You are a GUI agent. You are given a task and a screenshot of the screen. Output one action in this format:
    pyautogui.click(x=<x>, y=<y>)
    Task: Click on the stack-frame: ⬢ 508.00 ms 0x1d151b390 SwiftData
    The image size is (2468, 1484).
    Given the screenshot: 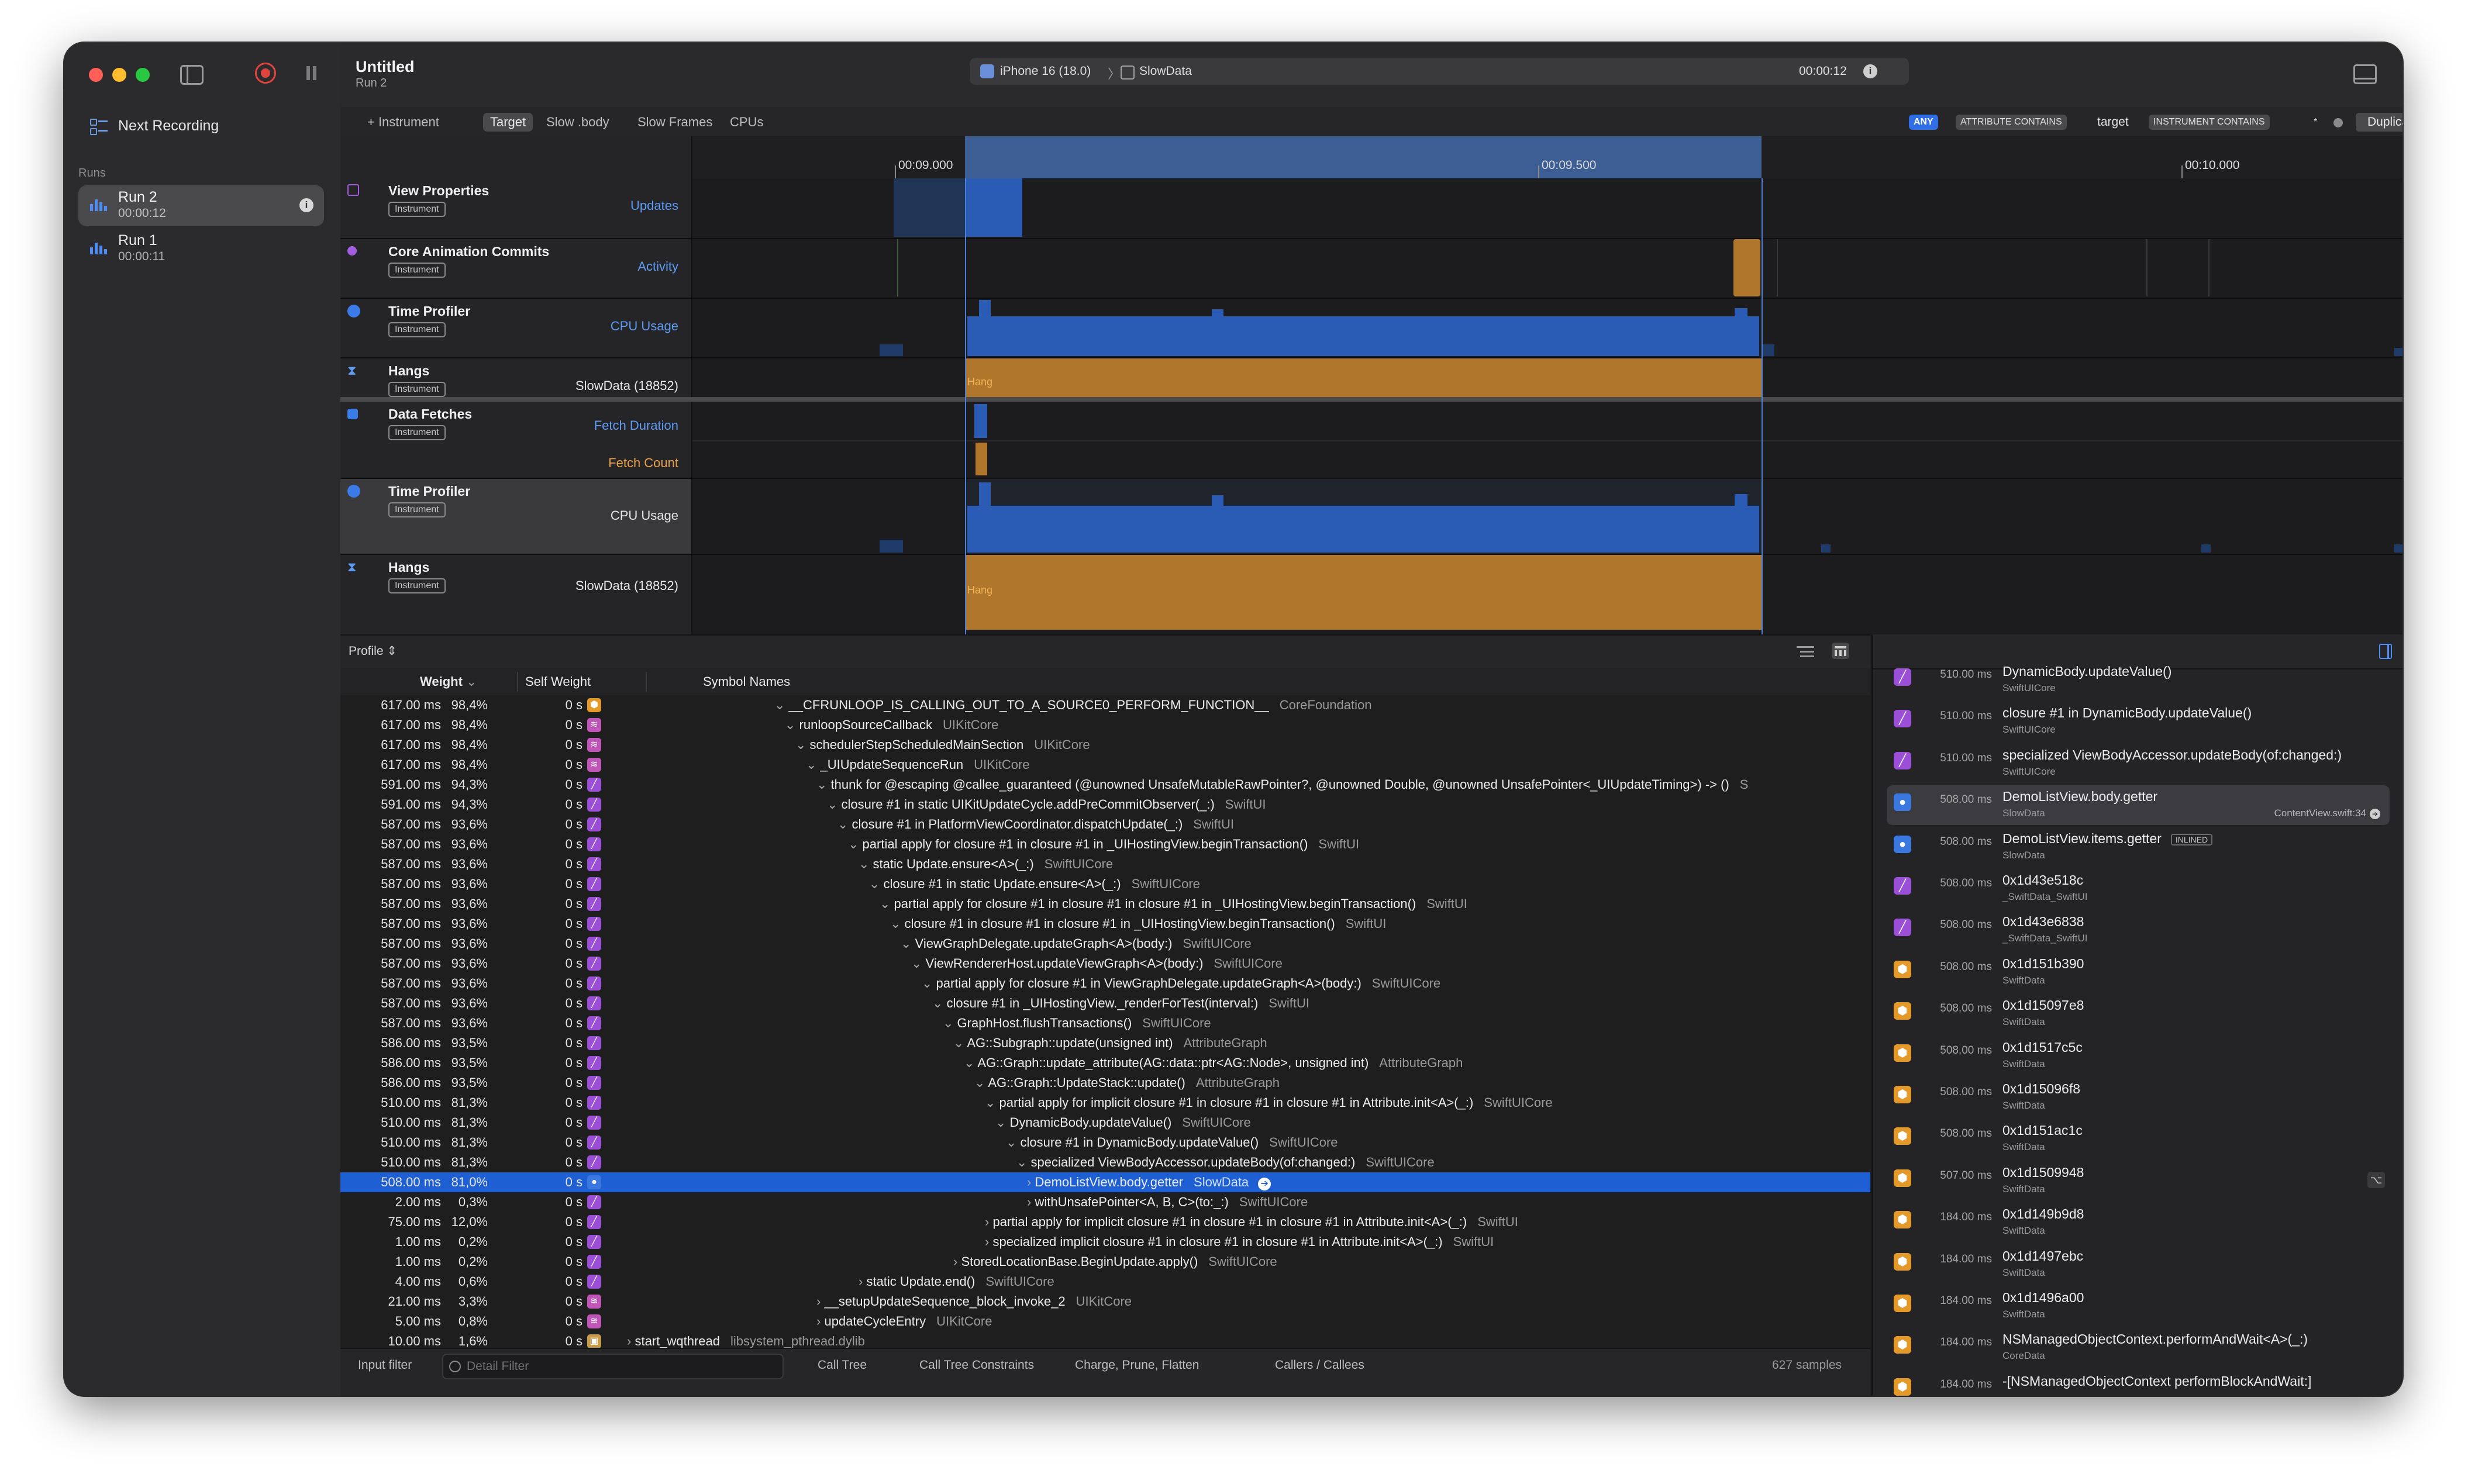 What is the action you would take?
    pyautogui.click(x=2138, y=972)
    